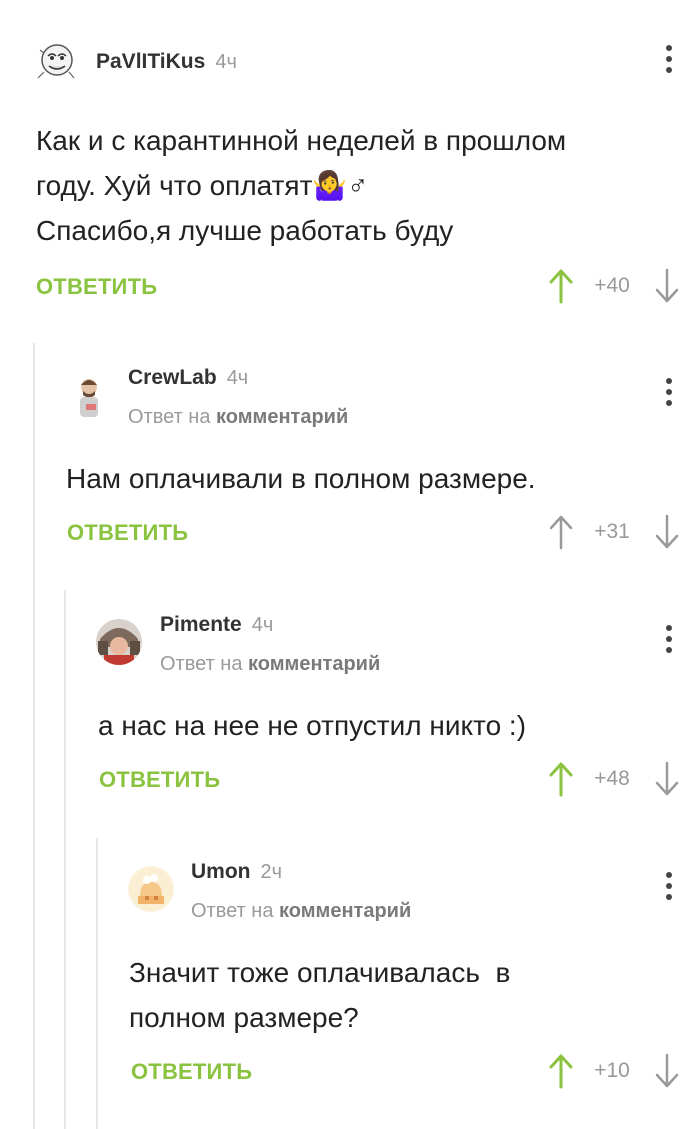  I want to click on rating-count: +48, so click(612, 778).